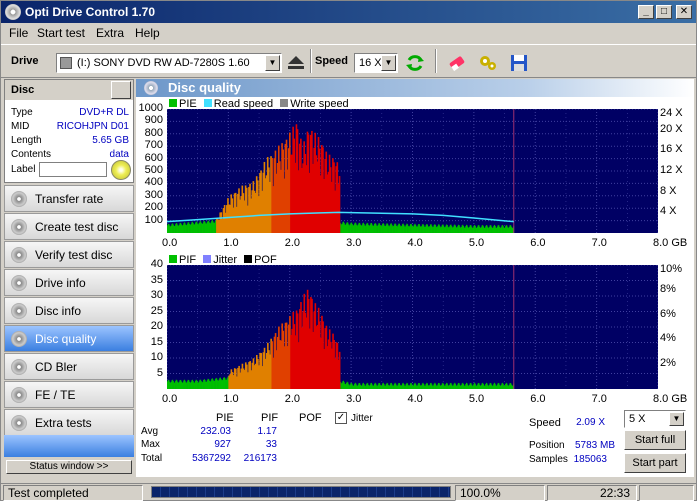  Describe the element at coordinates (215, 431) in the screenshot. I see `stats-avg-pie: 232.03` at that location.